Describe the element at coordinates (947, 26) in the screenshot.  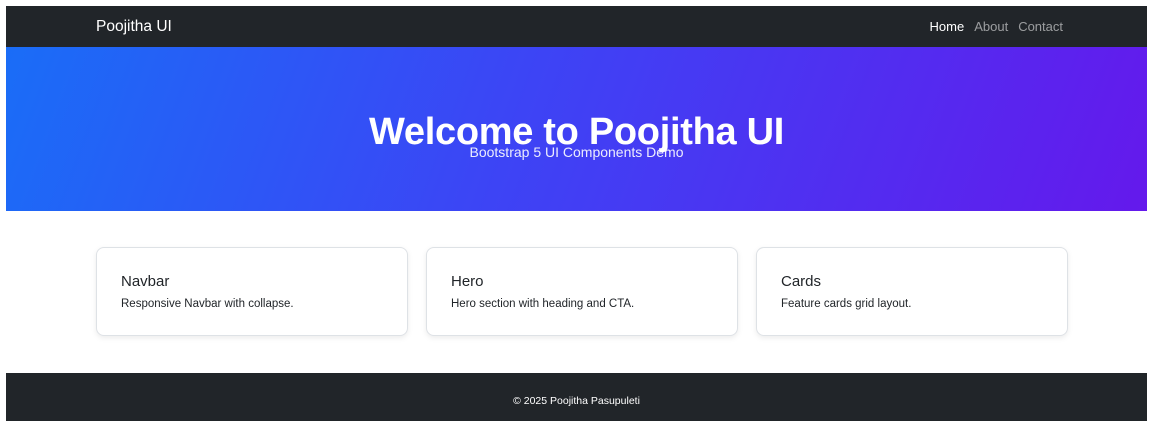
I see `nav-link-home: Home` at that location.